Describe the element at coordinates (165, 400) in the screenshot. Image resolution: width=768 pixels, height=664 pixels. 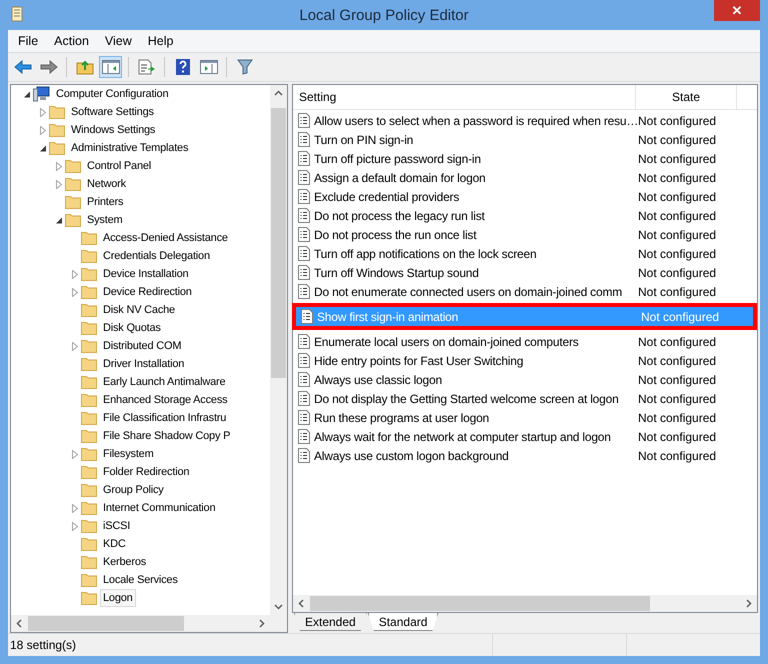
I see `tree-item: Enhanced Storage Access` at that location.